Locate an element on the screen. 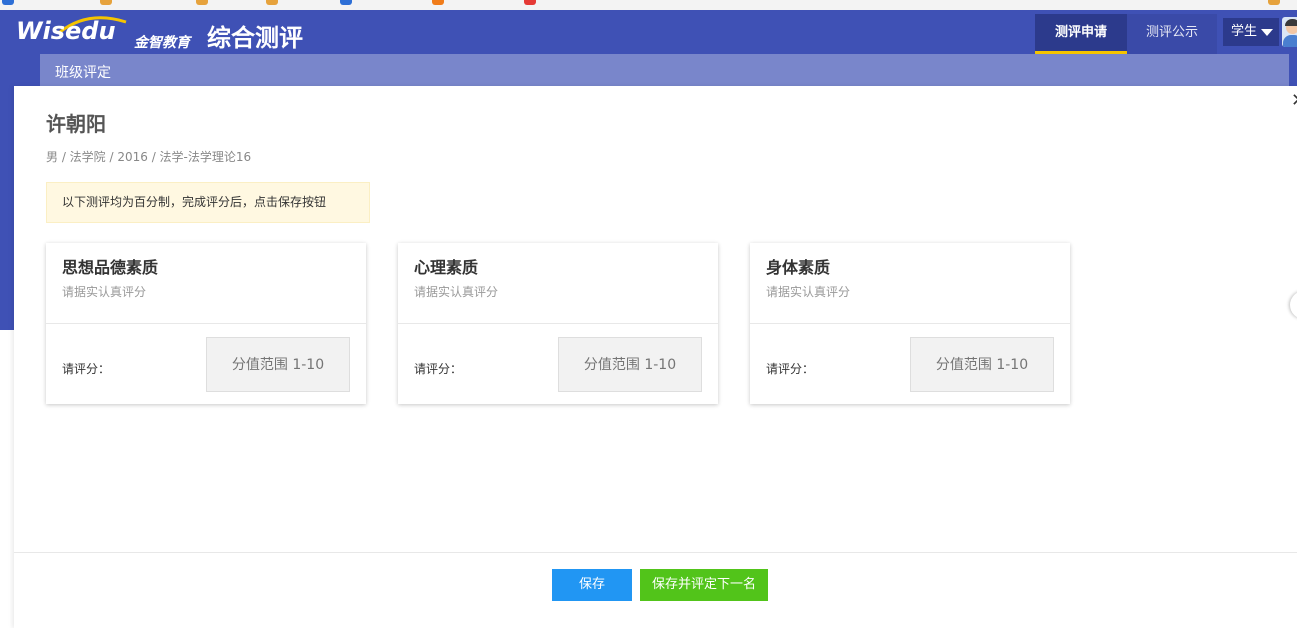 This screenshot has width=1297, height=628. card-title: 思想品德素质 is located at coordinates (110, 267).